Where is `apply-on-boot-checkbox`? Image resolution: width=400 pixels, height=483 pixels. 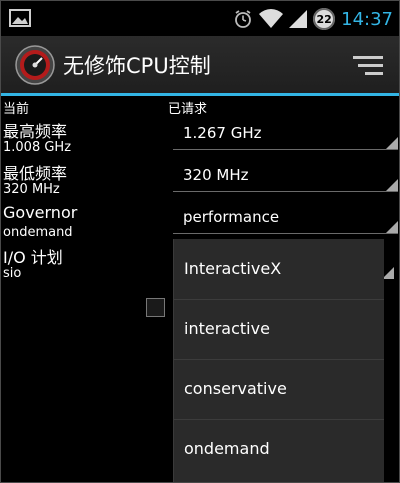 apply-on-boot-checkbox is located at coordinates (155, 307).